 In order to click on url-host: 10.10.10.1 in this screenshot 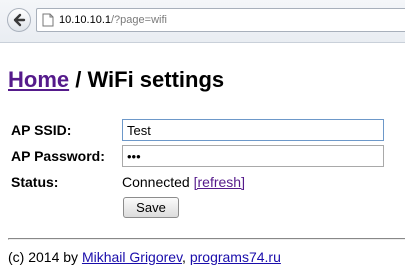, I will do `click(85, 20)`.